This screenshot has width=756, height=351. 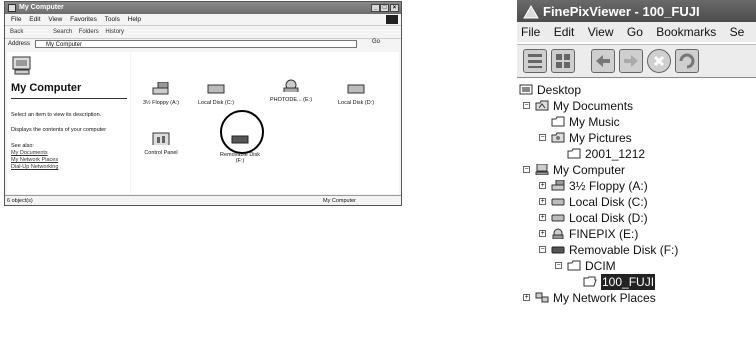 I want to click on panel-title: My Computer, so click(x=46, y=88).